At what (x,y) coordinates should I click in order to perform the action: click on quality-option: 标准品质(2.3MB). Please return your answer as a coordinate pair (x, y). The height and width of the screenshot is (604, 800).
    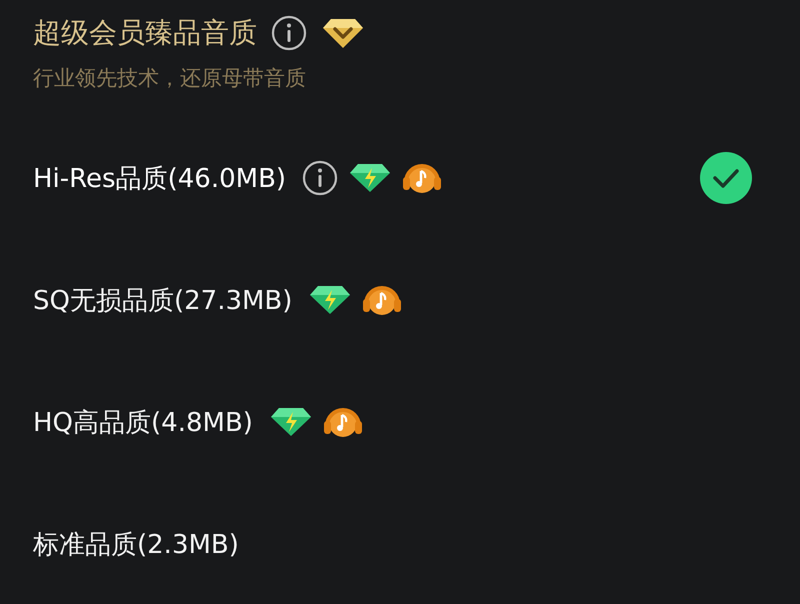
    Looking at the image, I should click on (136, 544).